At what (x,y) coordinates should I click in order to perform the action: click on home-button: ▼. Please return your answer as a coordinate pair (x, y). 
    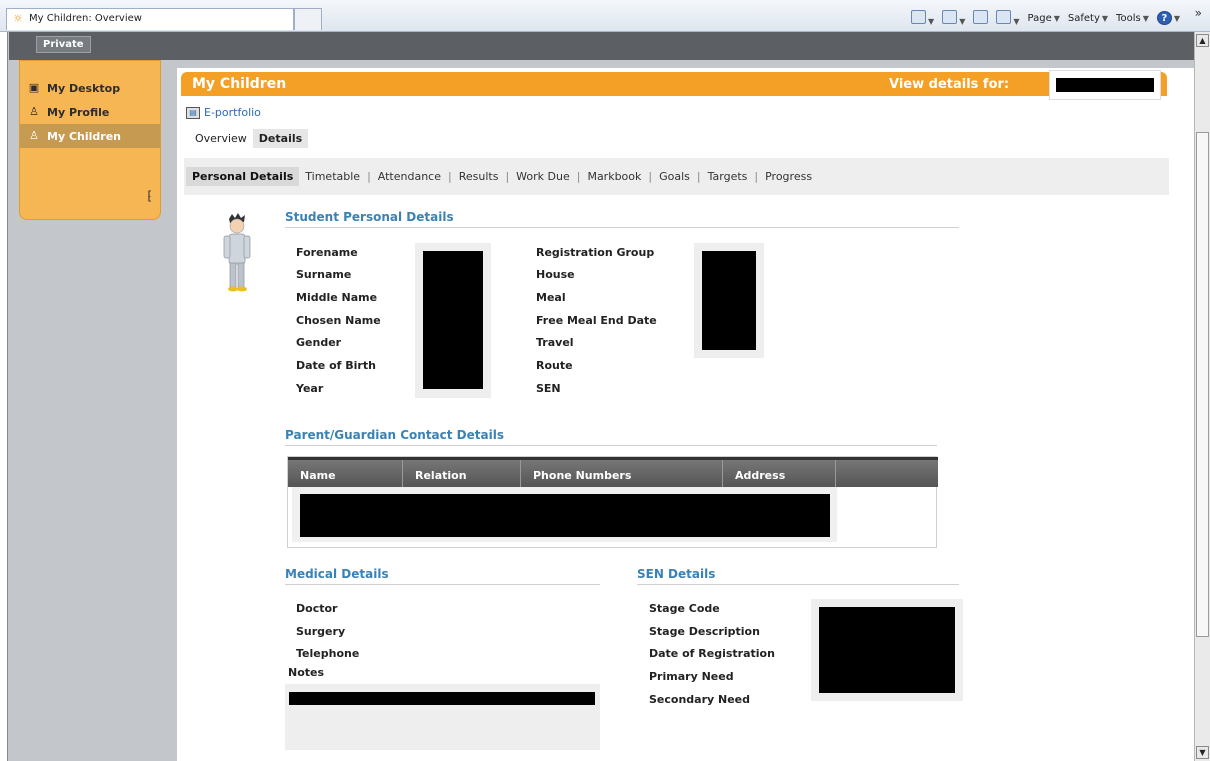
    Looking at the image, I should click on (922, 18).